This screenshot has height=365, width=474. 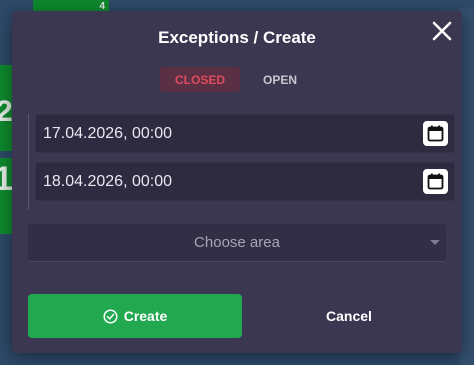 What do you see at coordinates (200, 79) in the screenshot?
I see `tab-closed: CLOSED` at bounding box center [200, 79].